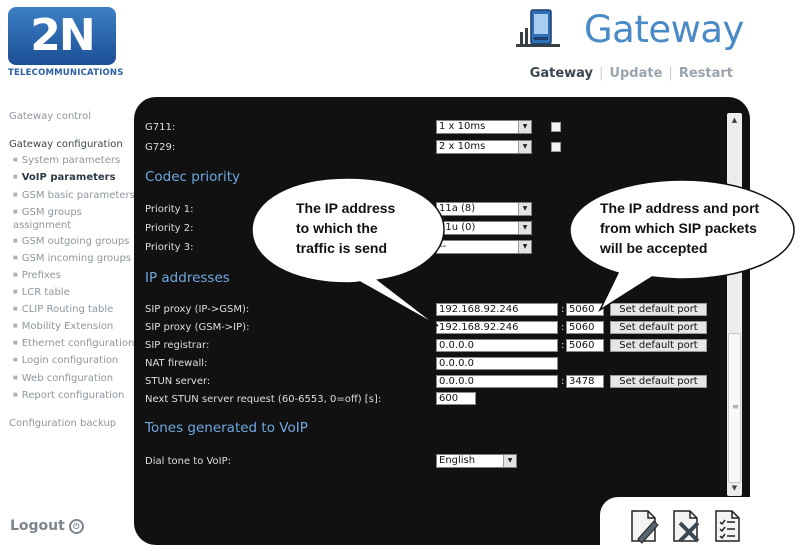  What do you see at coordinates (484, 228) in the screenshot?
I see `priority-2-select: 11u (0) ▼` at bounding box center [484, 228].